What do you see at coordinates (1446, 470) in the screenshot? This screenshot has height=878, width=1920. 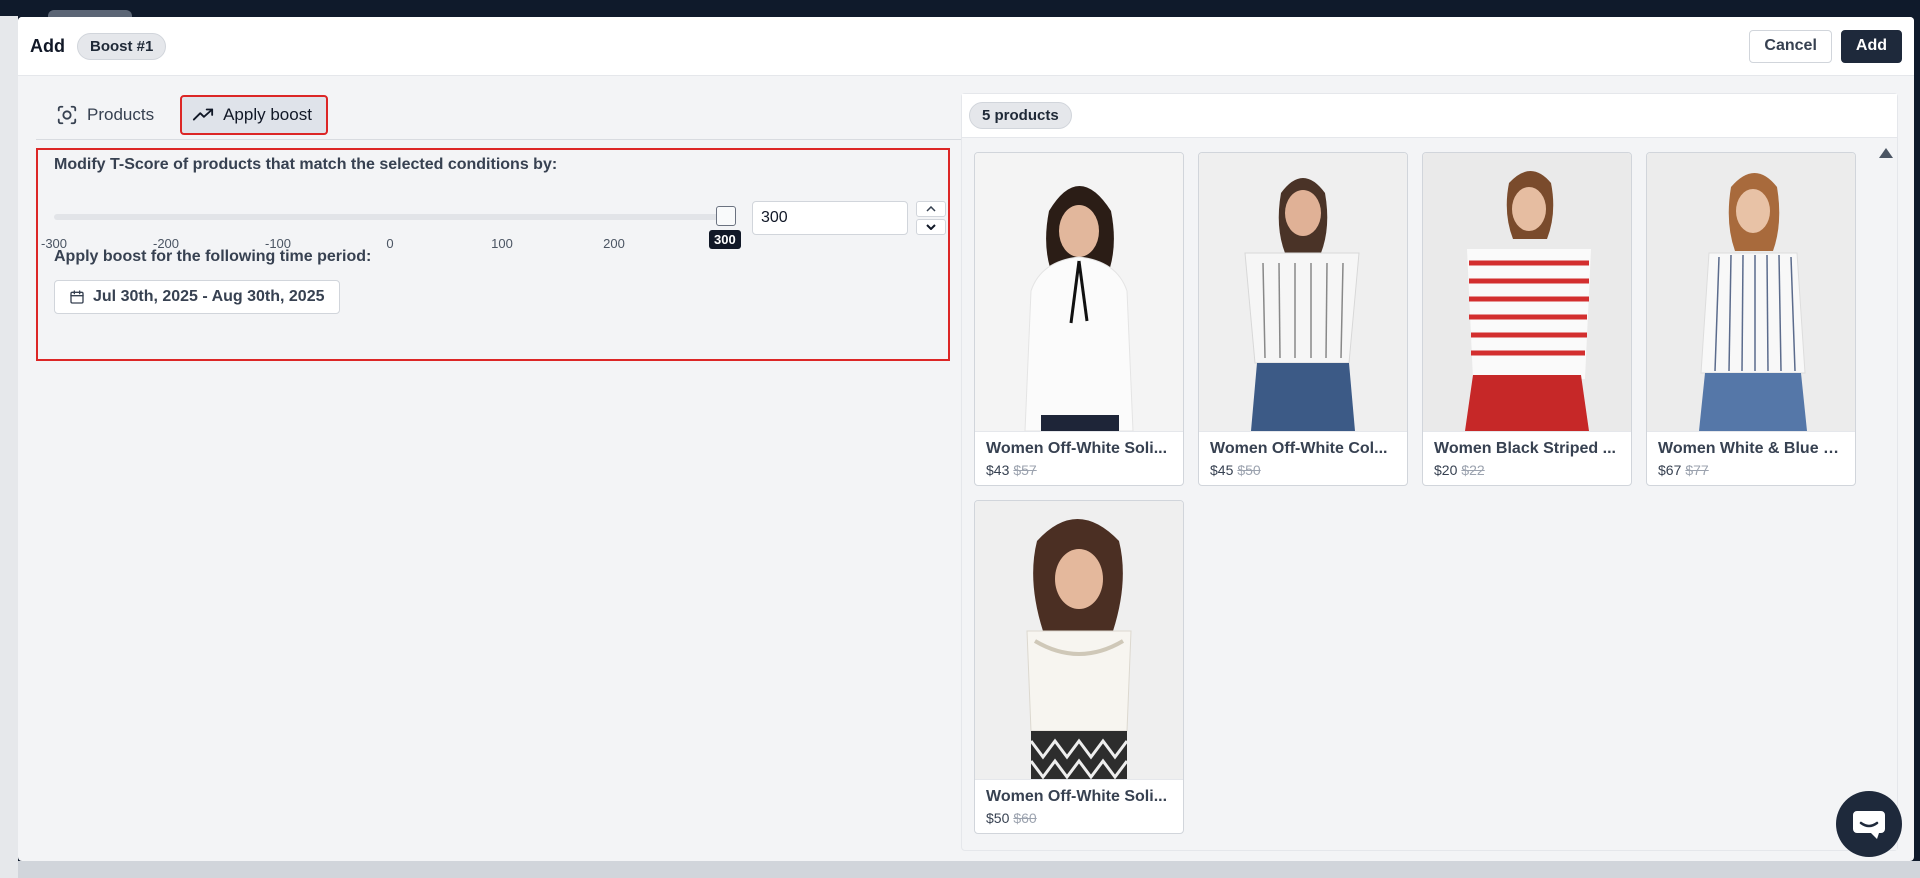 I see `current-price: $20` at bounding box center [1446, 470].